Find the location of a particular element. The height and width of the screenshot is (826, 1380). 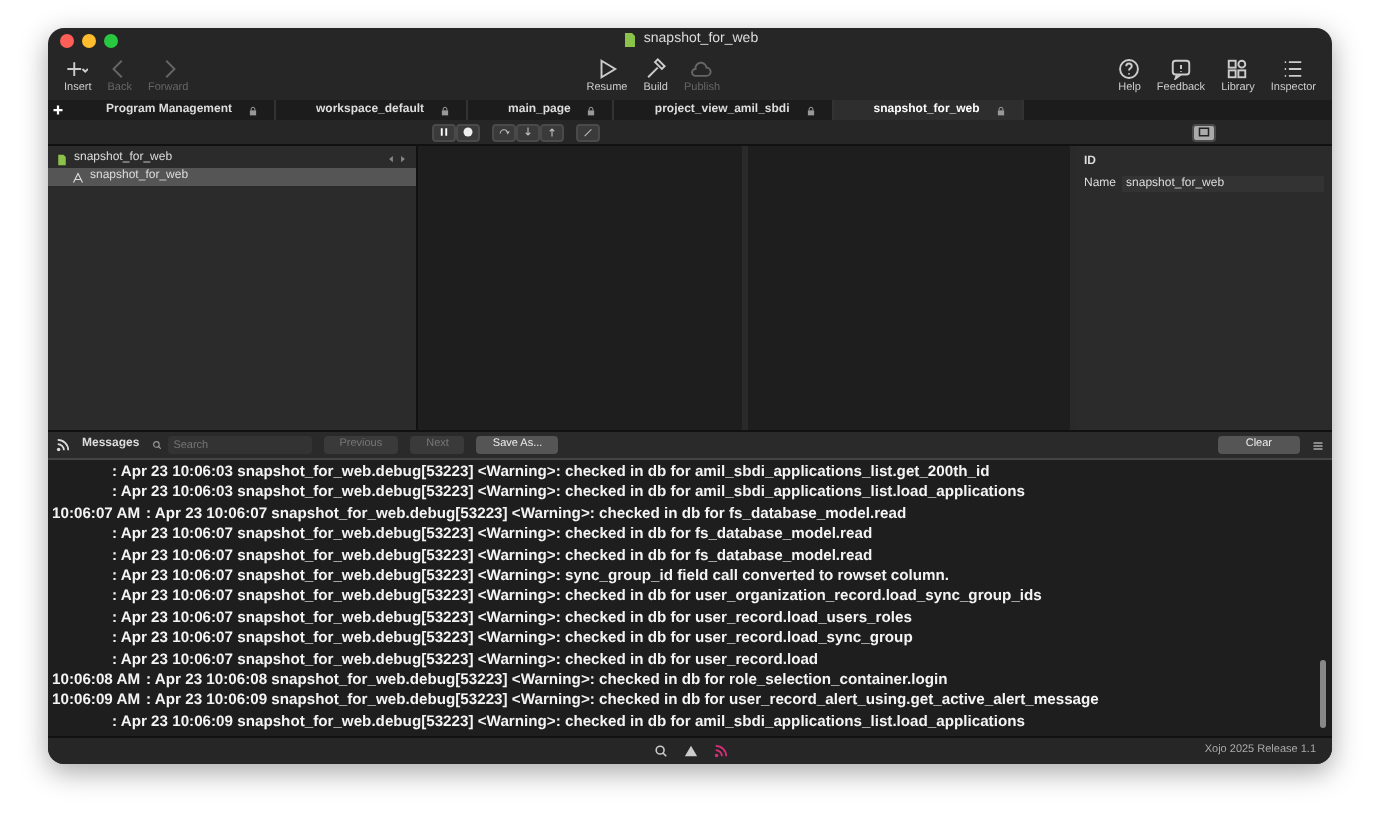

edit-button is located at coordinates (588, 132).